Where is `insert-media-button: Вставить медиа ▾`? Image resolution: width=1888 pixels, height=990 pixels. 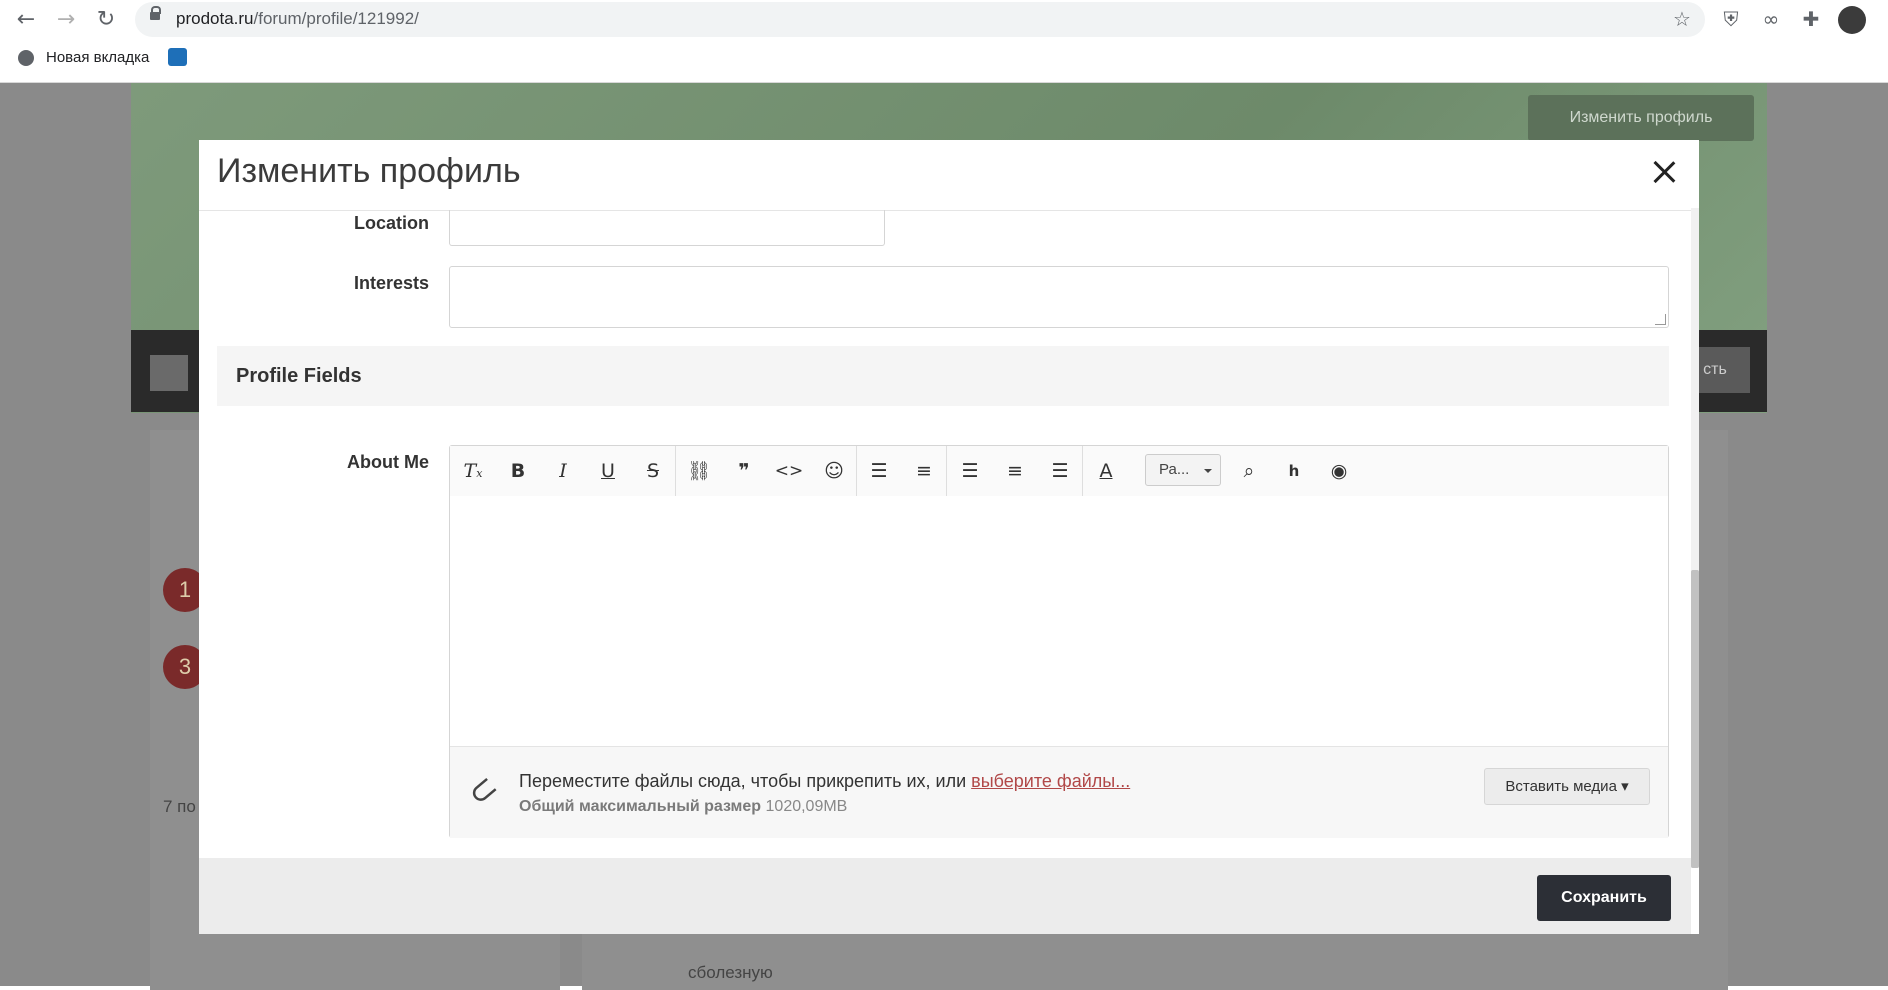 insert-media-button: Вставить медиа ▾ is located at coordinates (1567, 786).